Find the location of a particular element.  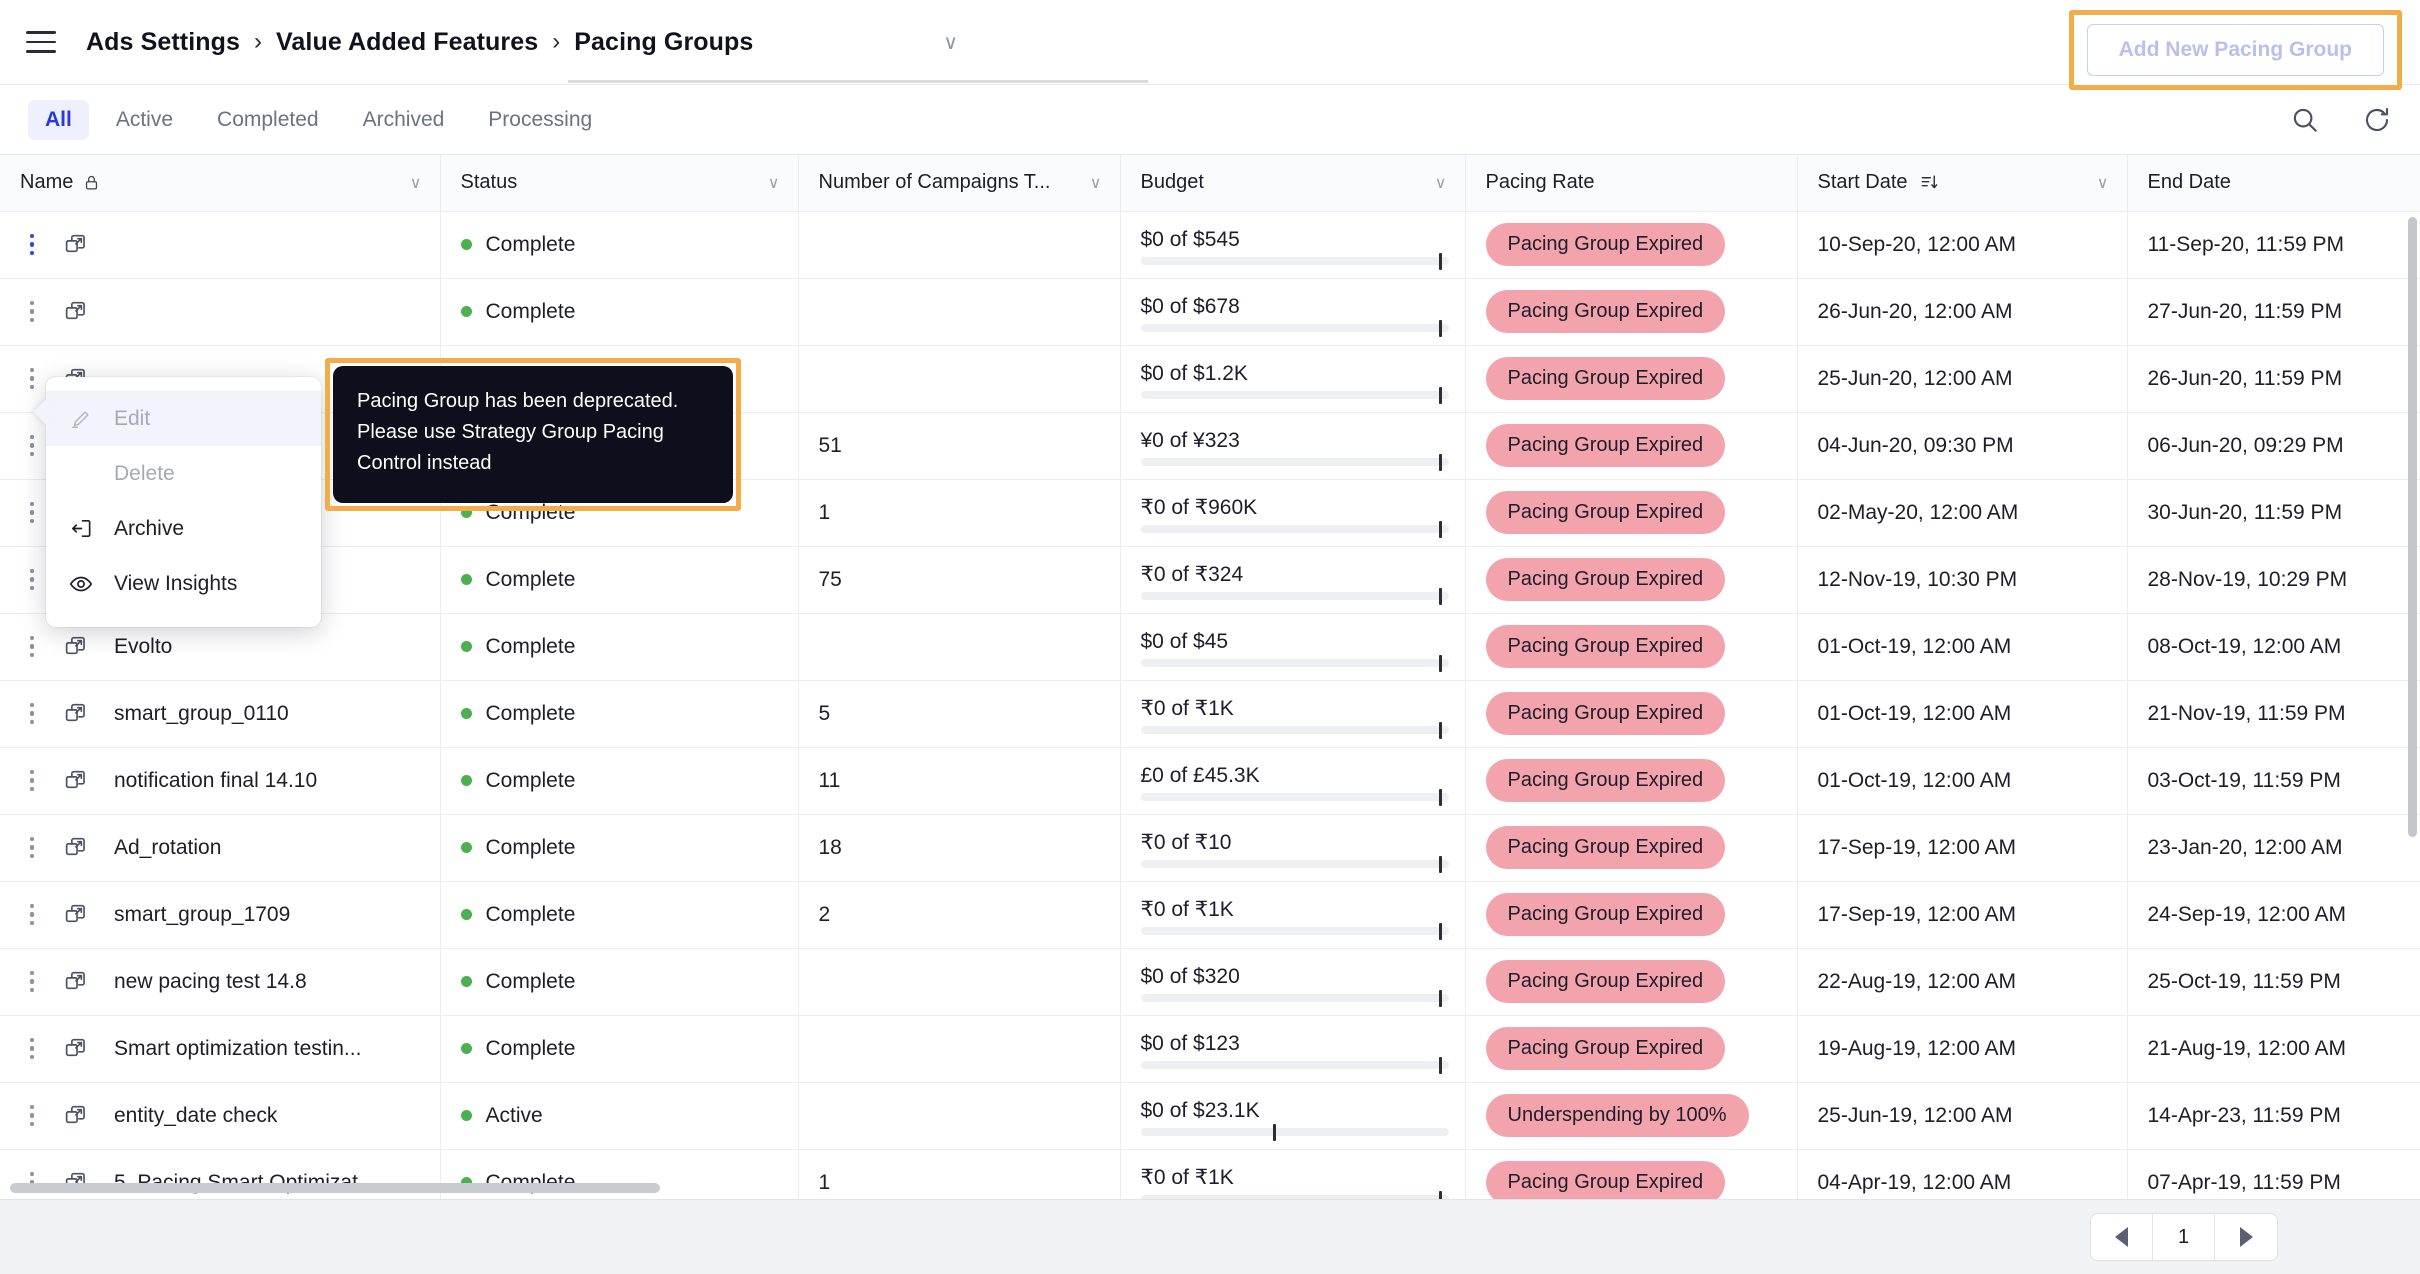

column-menu-caret-start-date: ∨ is located at coordinates (2103, 183).